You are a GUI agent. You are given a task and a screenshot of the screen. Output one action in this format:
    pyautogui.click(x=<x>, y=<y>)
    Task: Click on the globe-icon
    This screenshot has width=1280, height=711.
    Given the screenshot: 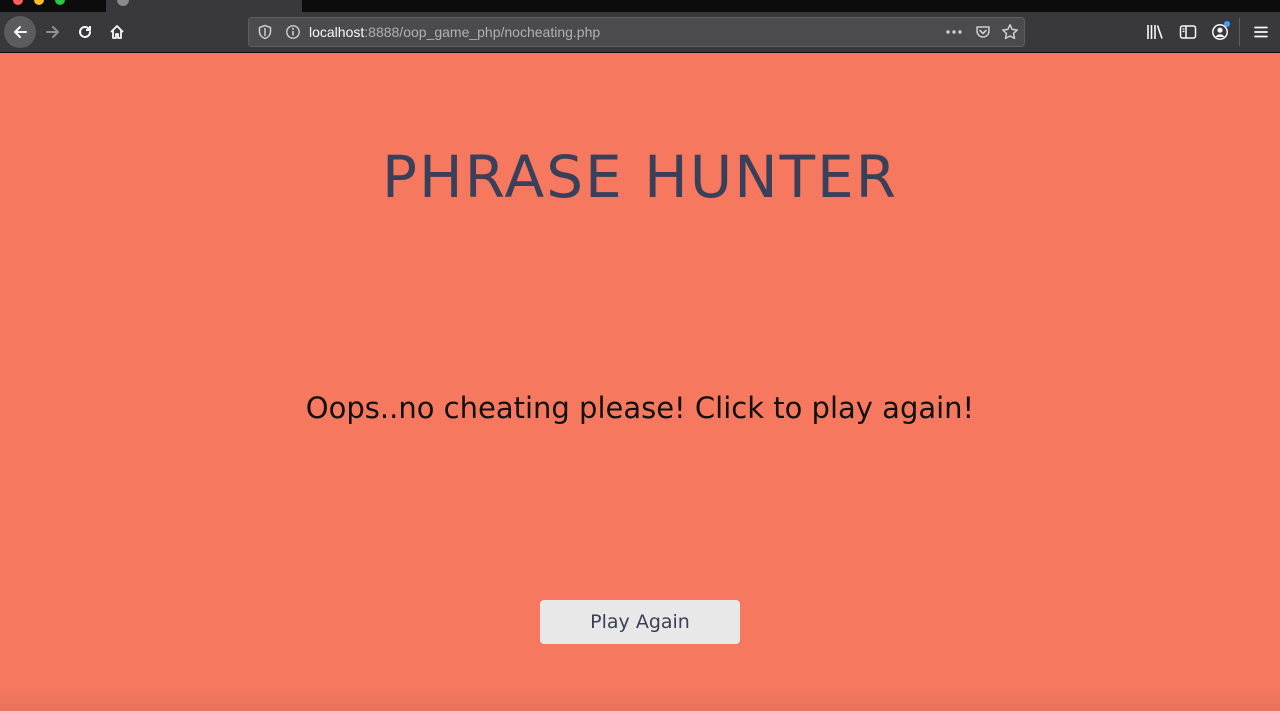 What is the action you would take?
    pyautogui.click(x=123, y=3)
    